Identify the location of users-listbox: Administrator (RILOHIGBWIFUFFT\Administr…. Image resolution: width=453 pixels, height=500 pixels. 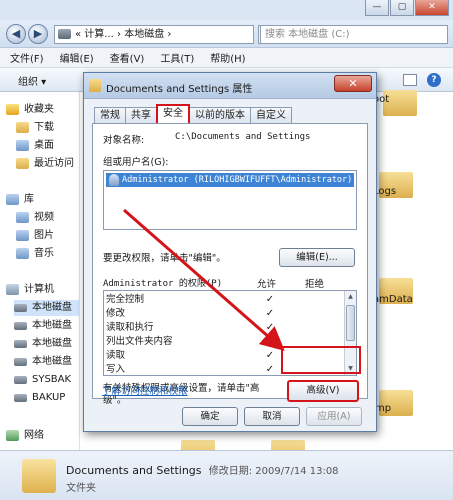
(230, 200).